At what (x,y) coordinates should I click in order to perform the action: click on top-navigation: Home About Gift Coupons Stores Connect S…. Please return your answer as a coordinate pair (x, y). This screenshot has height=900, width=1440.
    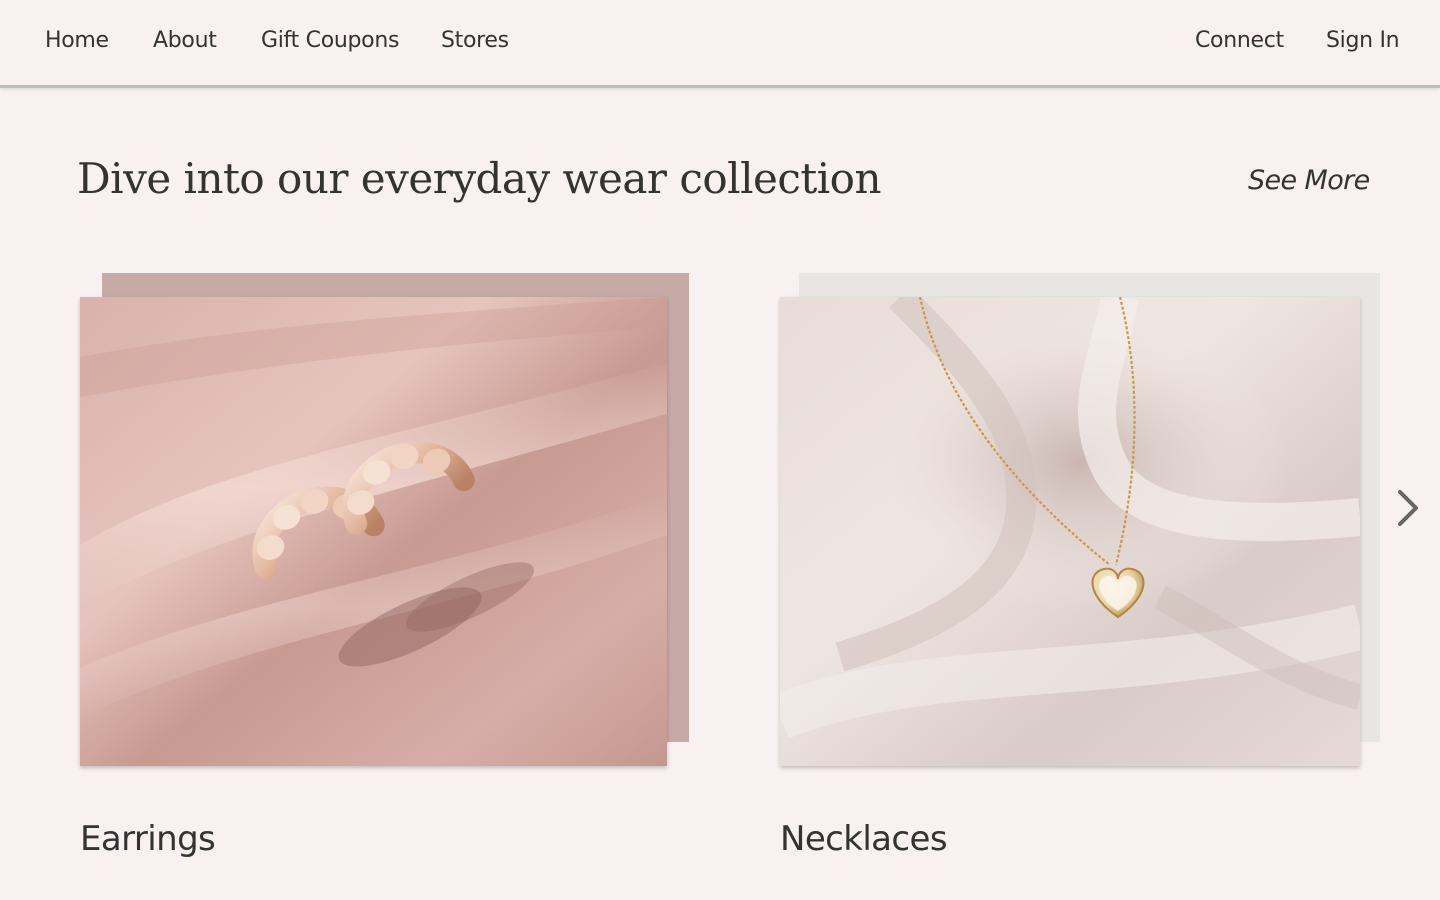
    Looking at the image, I should click on (720, 44).